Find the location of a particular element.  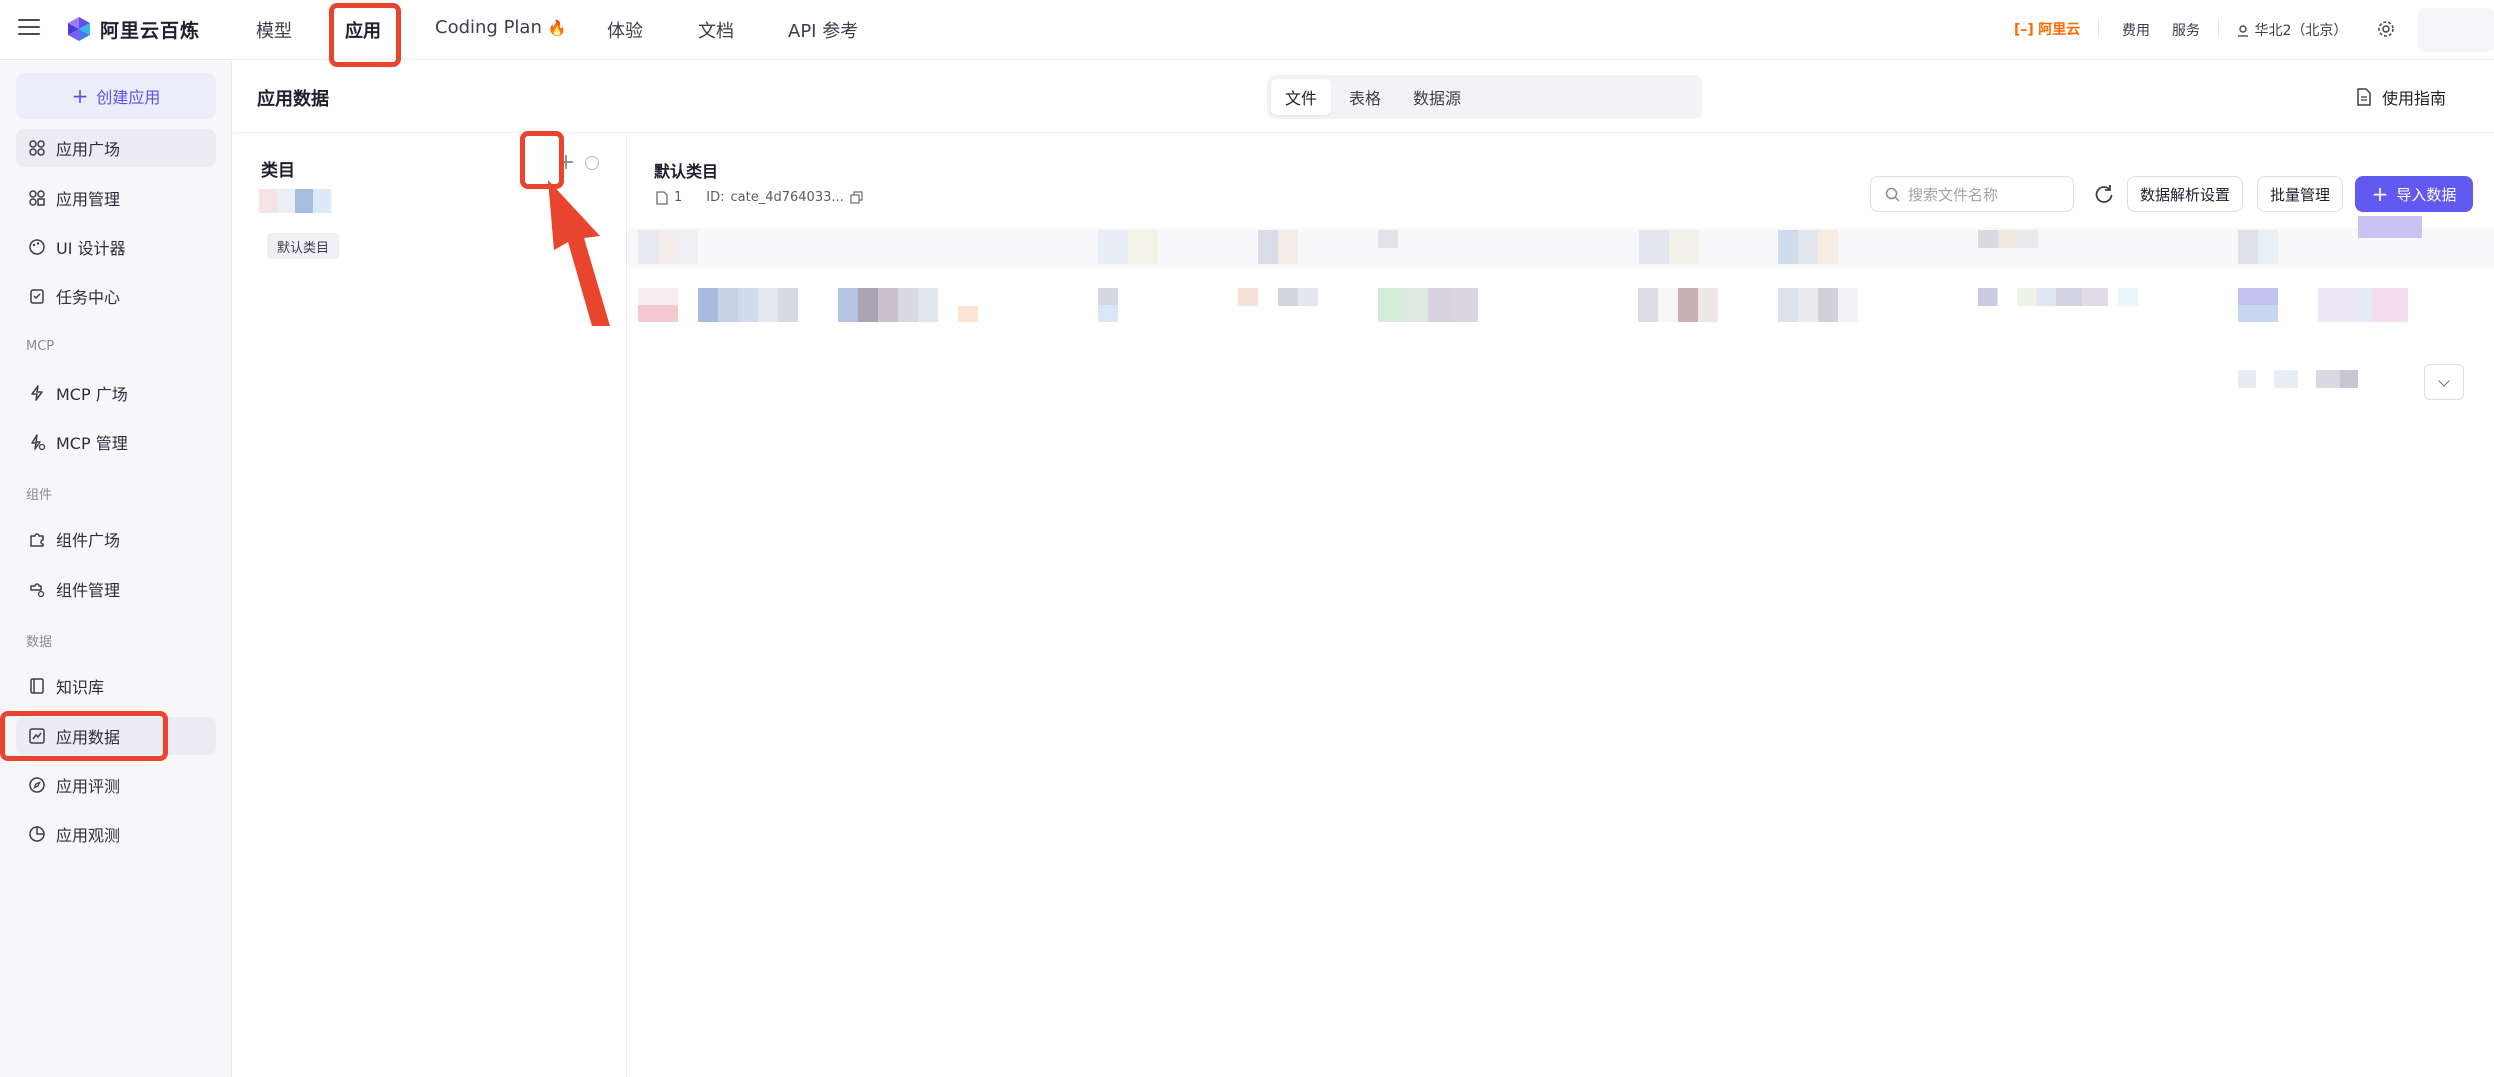

settings-gear-icon is located at coordinates (2386, 29).